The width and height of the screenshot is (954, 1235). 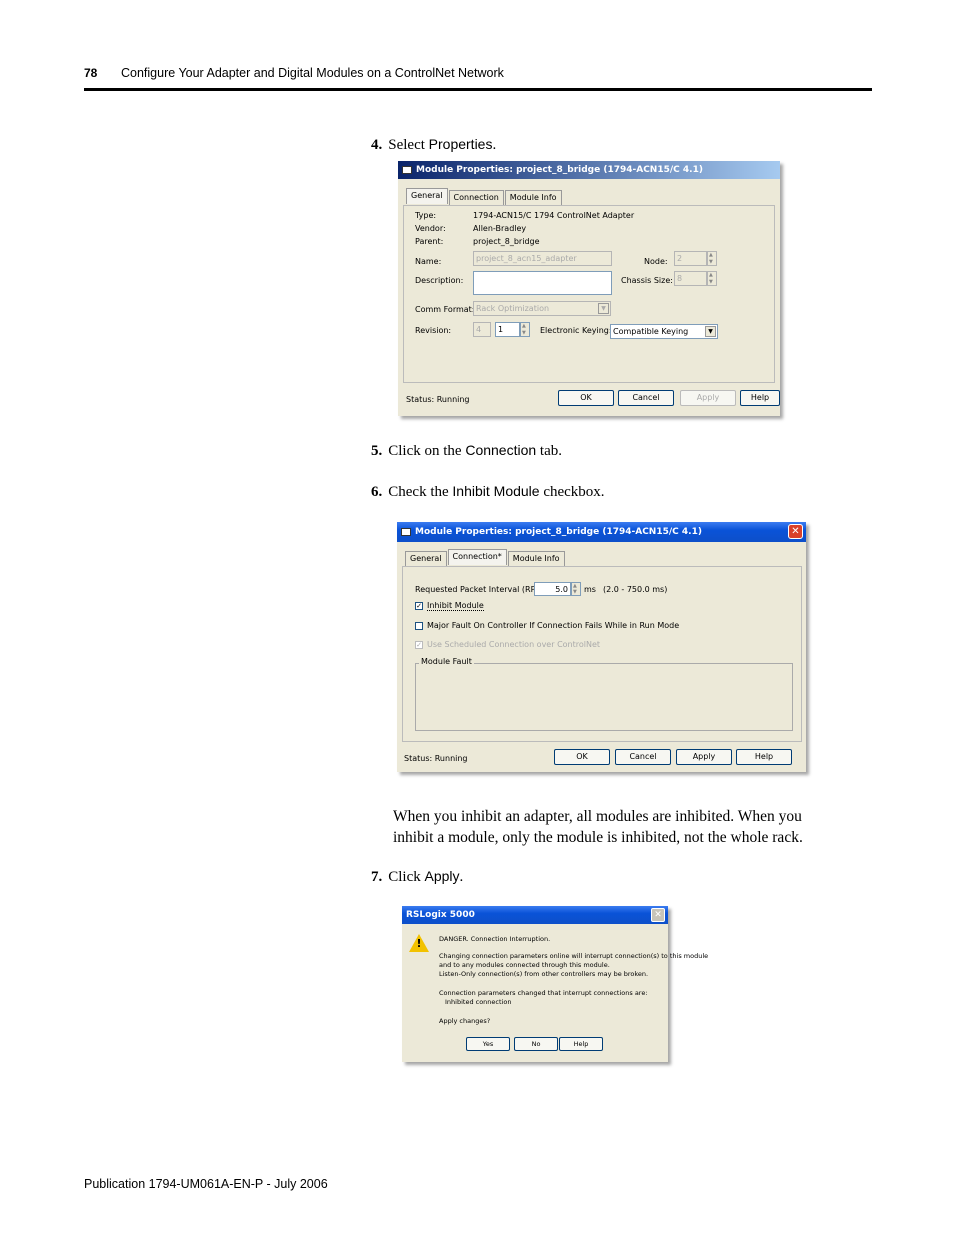 I want to click on title-bar: RSLogix 5000 ✕, so click(x=535, y=915).